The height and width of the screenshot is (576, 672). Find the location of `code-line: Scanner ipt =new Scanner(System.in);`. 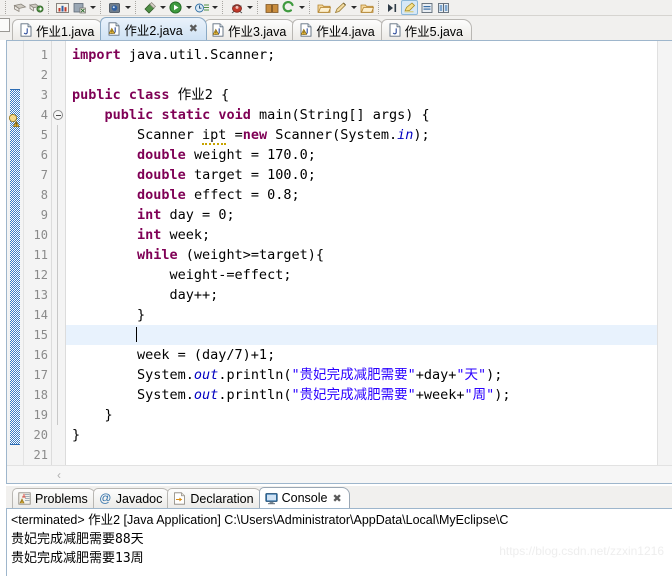

code-line: Scanner ipt =new Scanner(System.in); is located at coordinates (369, 135).